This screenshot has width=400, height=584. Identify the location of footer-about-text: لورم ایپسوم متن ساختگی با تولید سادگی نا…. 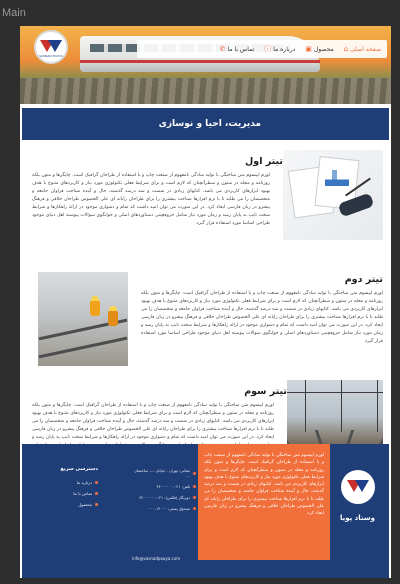
(264, 485).